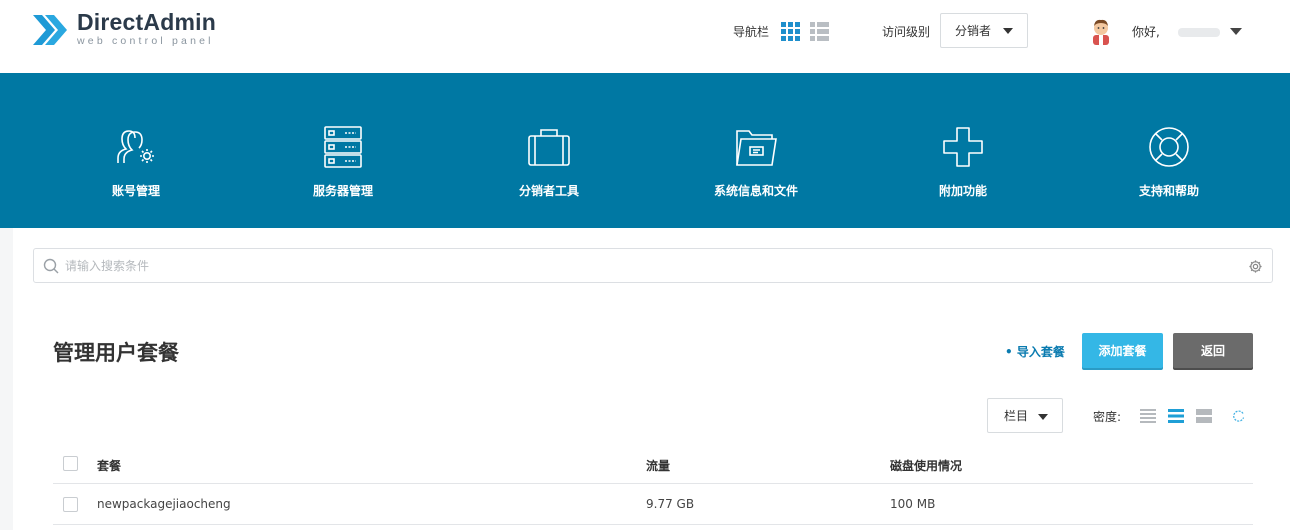 The height and width of the screenshot is (530, 1290). Describe the element at coordinates (962, 191) in the screenshot. I see `menu-label: 附加功能` at that location.